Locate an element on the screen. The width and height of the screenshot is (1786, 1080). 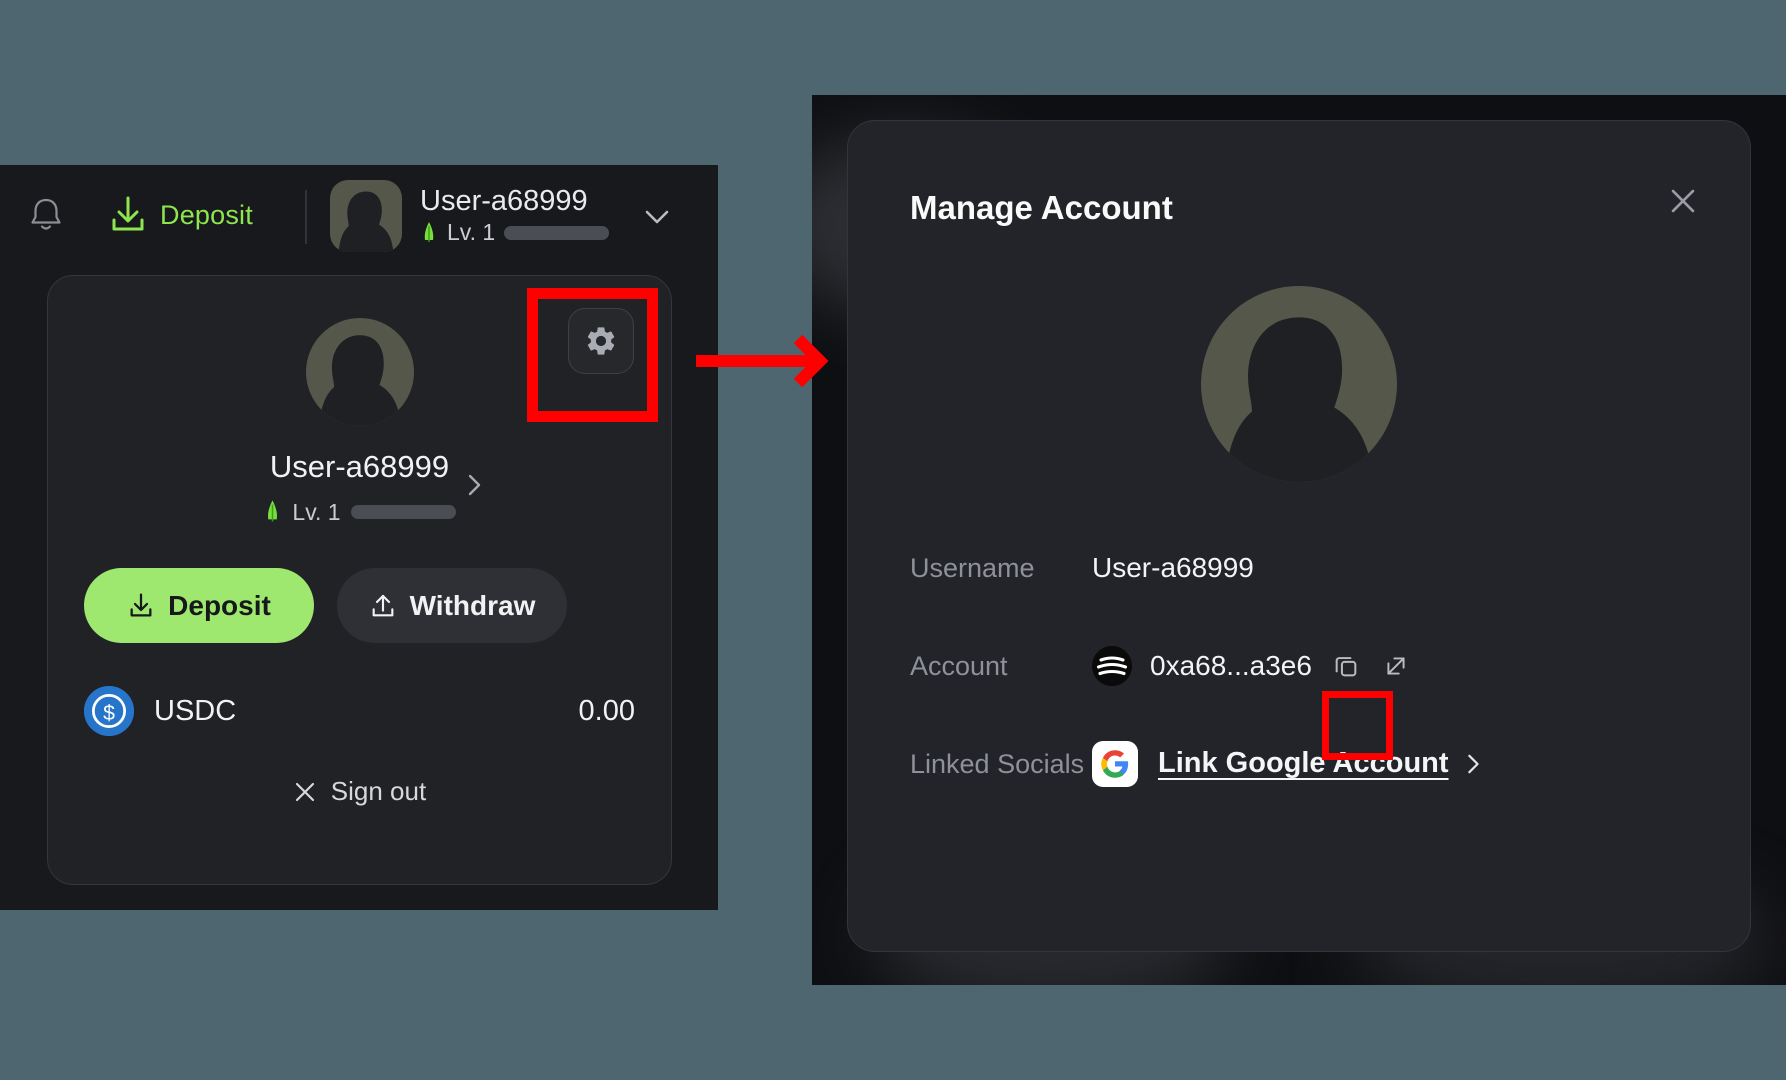
topbar-level-label: Lv. 1 is located at coordinates (471, 232).